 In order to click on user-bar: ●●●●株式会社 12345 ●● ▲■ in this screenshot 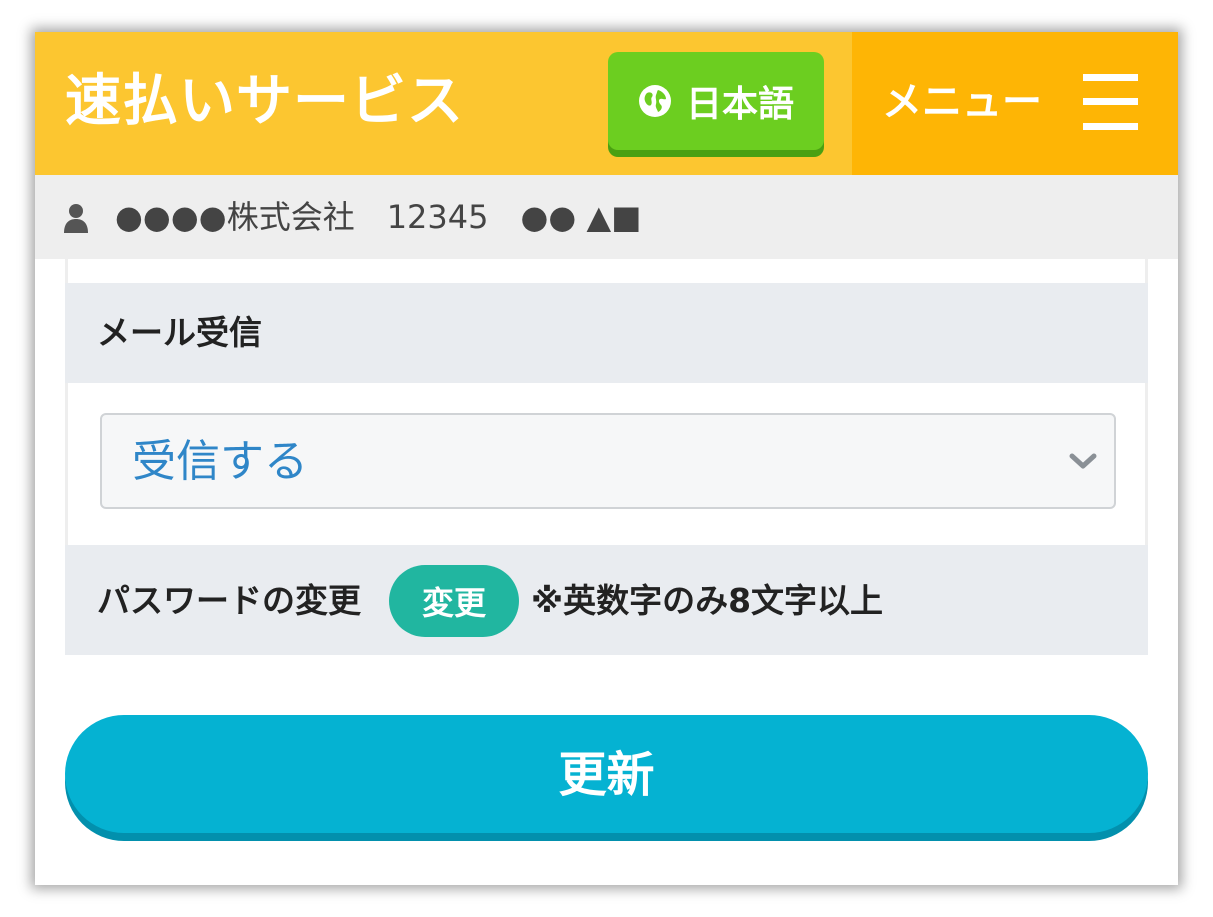, I will do `click(606, 217)`.